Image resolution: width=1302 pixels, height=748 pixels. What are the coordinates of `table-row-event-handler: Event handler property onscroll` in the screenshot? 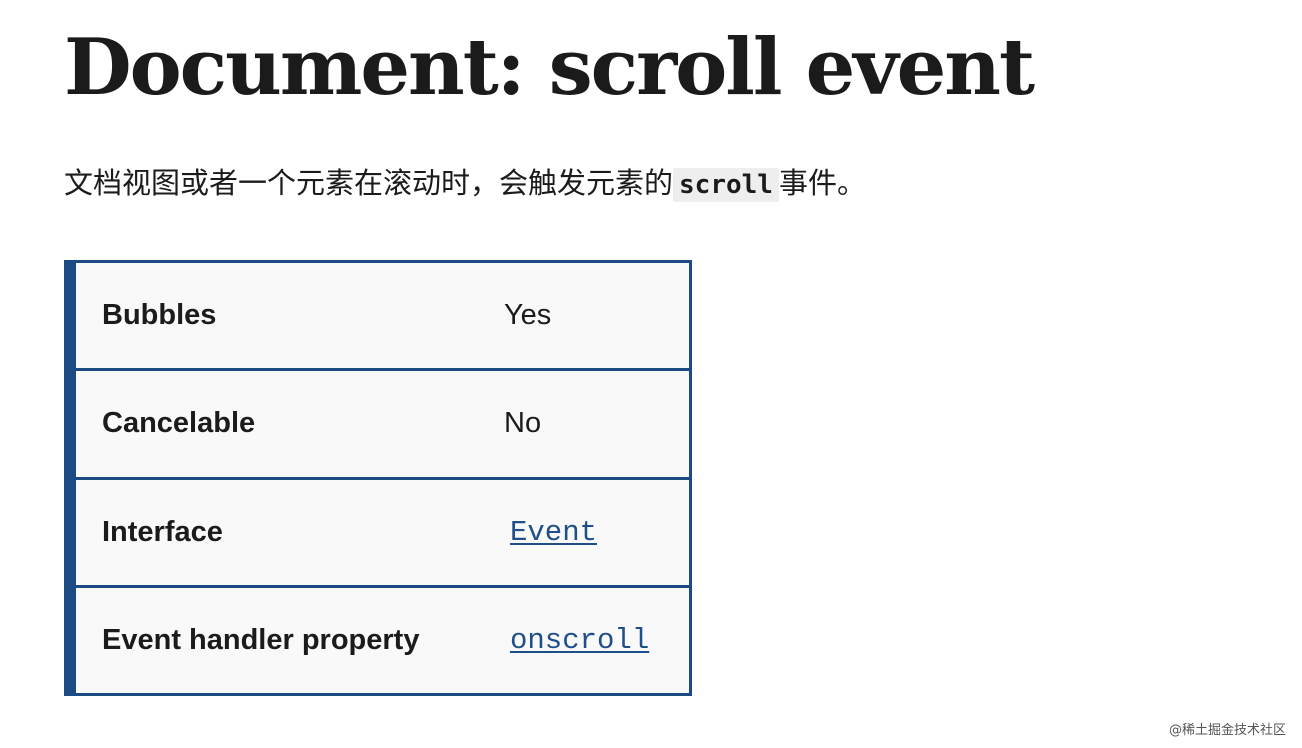 It's located at (381, 640).